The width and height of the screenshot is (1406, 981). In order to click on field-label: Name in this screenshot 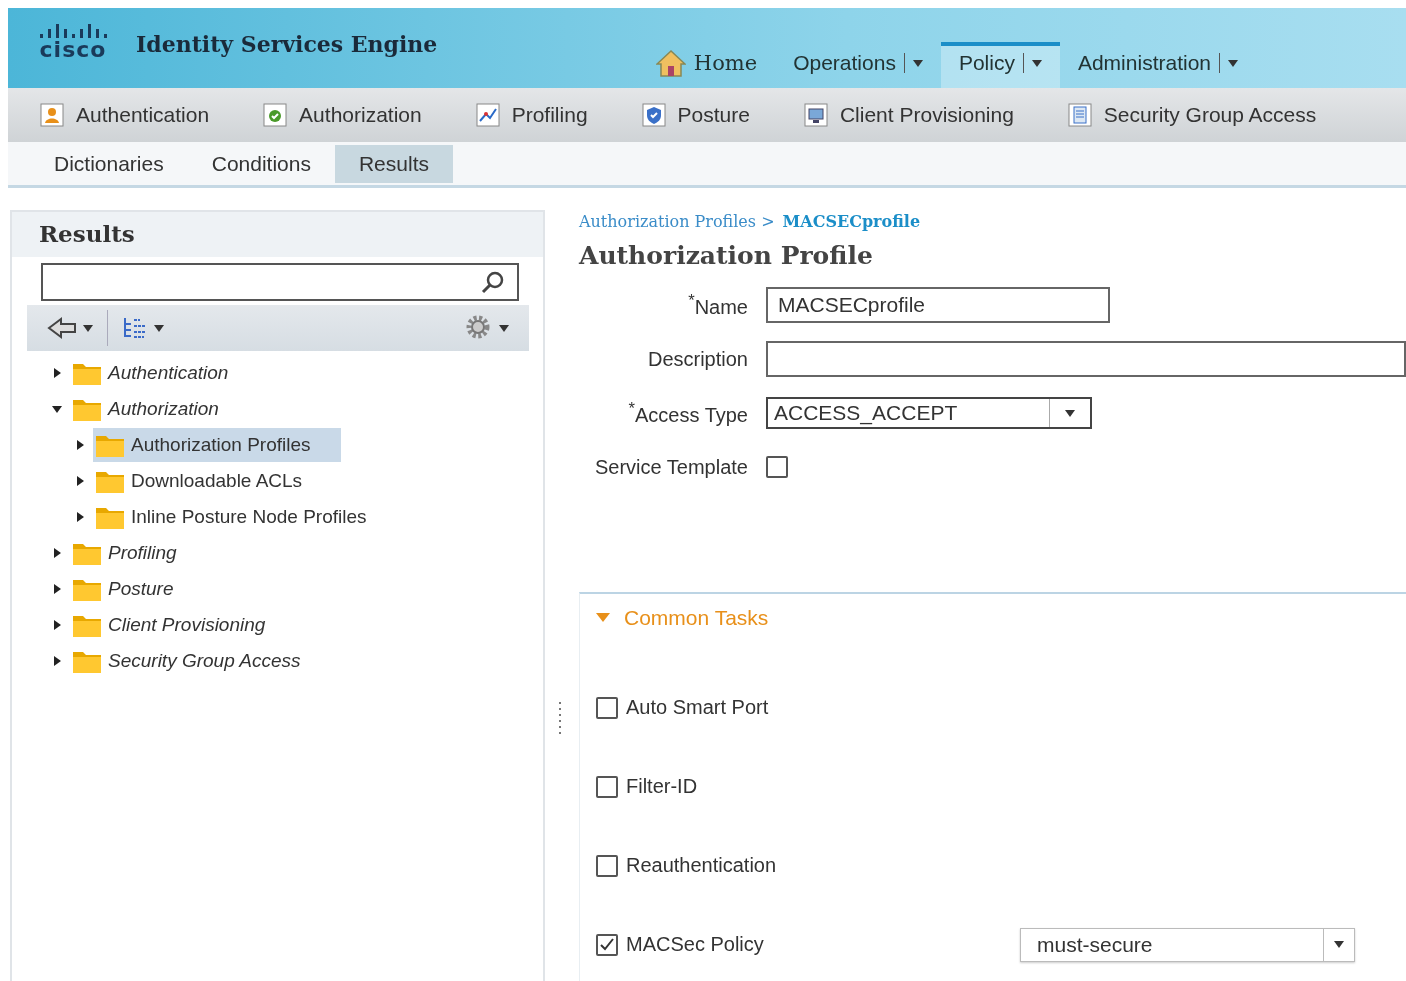, I will do `click(721, 306)`.